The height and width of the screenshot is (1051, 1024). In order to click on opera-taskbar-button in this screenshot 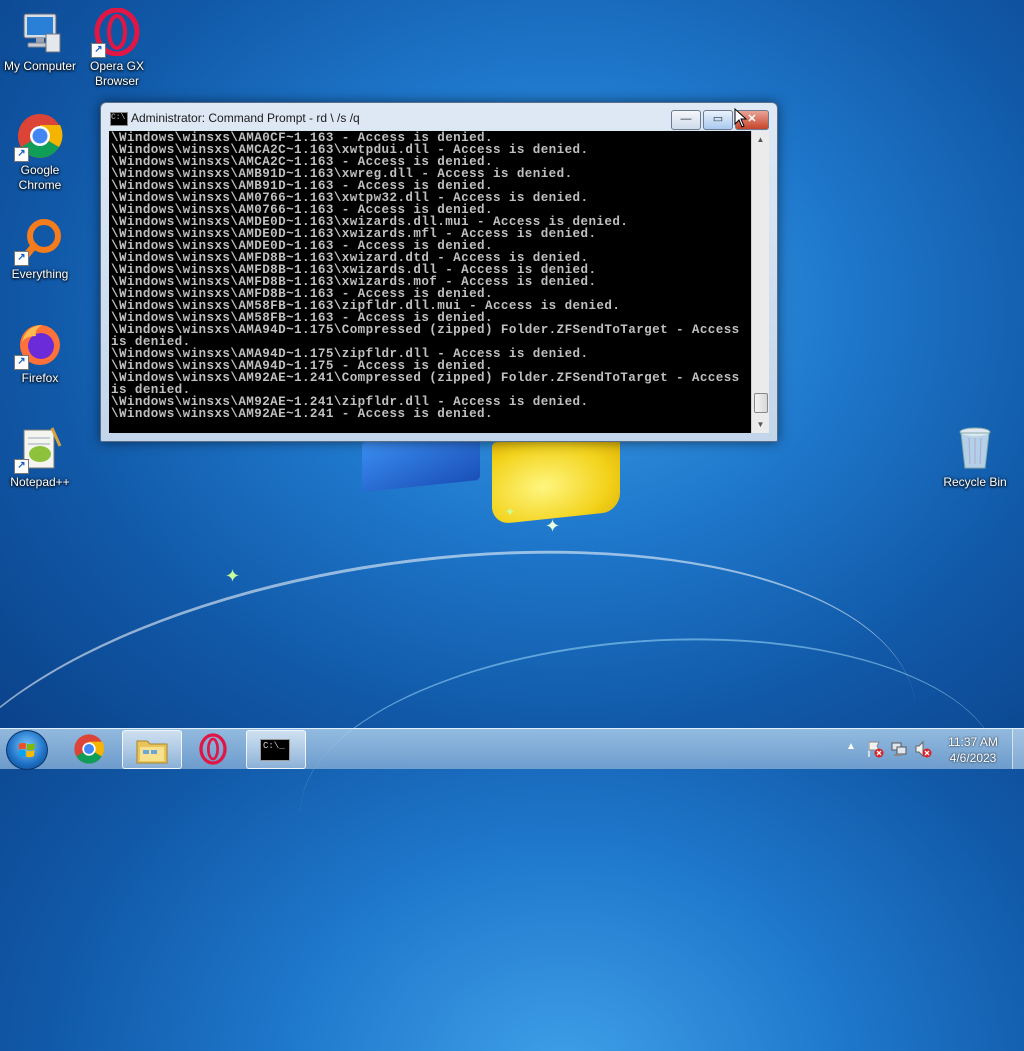, I will do `click(213, 748)`.